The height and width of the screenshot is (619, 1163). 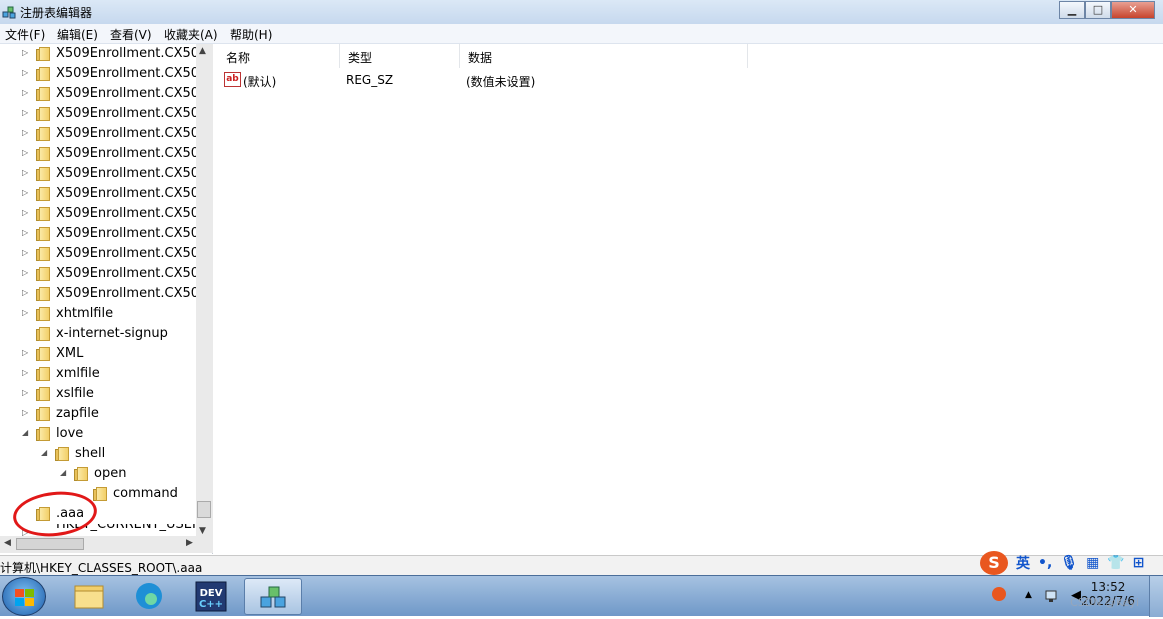 I want to click on taskbar: DEV C++ ▲ ◀ 13:52 2022/7/6 CSDN @Keyi, so click(x=581, y=596).